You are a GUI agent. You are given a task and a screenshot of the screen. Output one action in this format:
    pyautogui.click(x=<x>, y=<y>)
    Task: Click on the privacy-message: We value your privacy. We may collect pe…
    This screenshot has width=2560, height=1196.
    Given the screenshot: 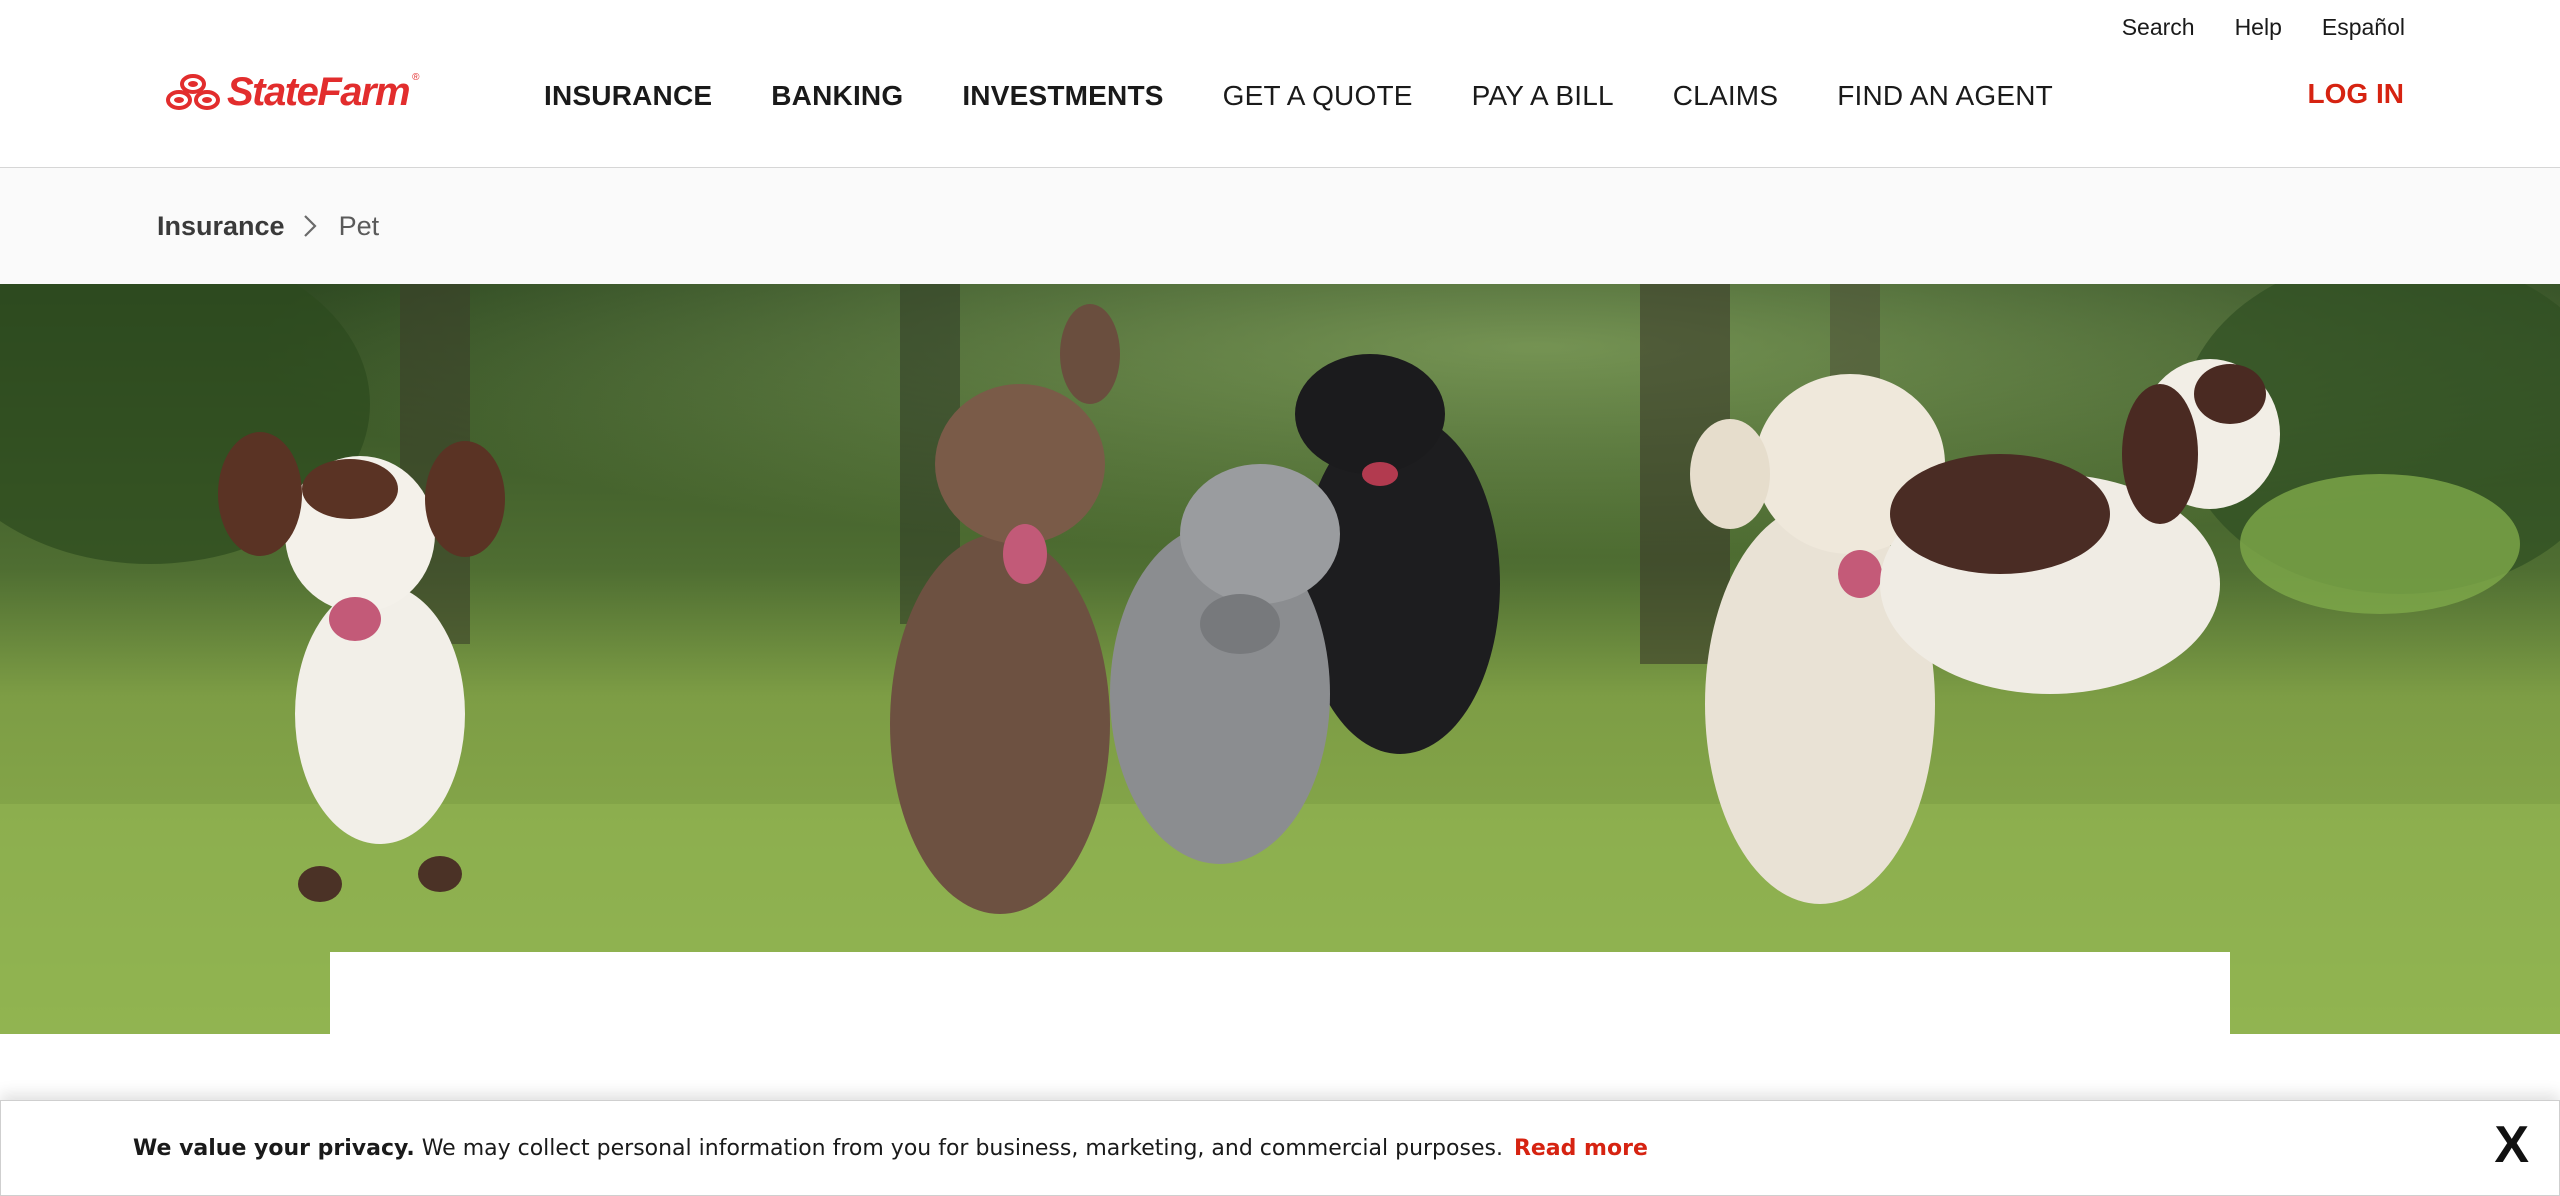 What is the action you would take?
    pyautogui.click(x=890, y=1148)
    